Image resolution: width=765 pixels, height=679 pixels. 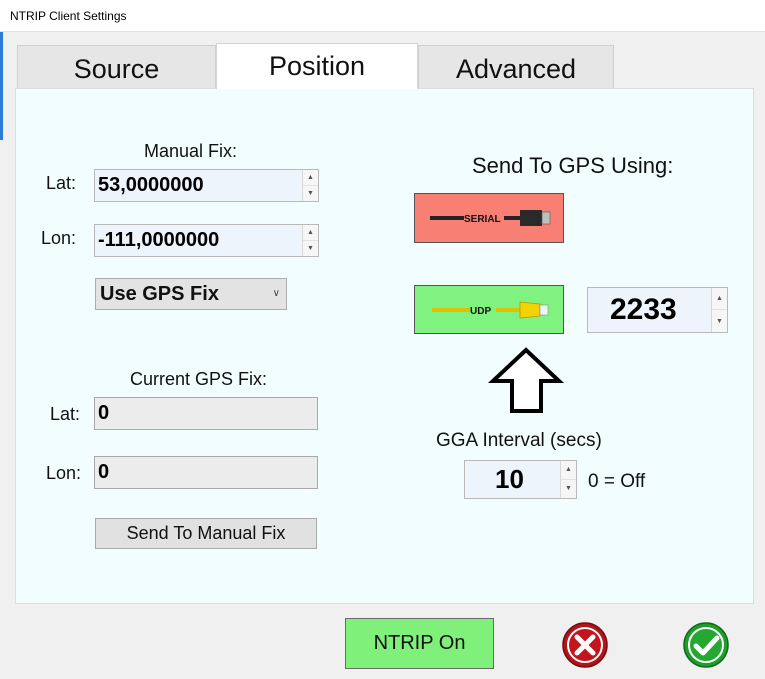 I want to click on tab-position: Position, so click(x=317, y=66).